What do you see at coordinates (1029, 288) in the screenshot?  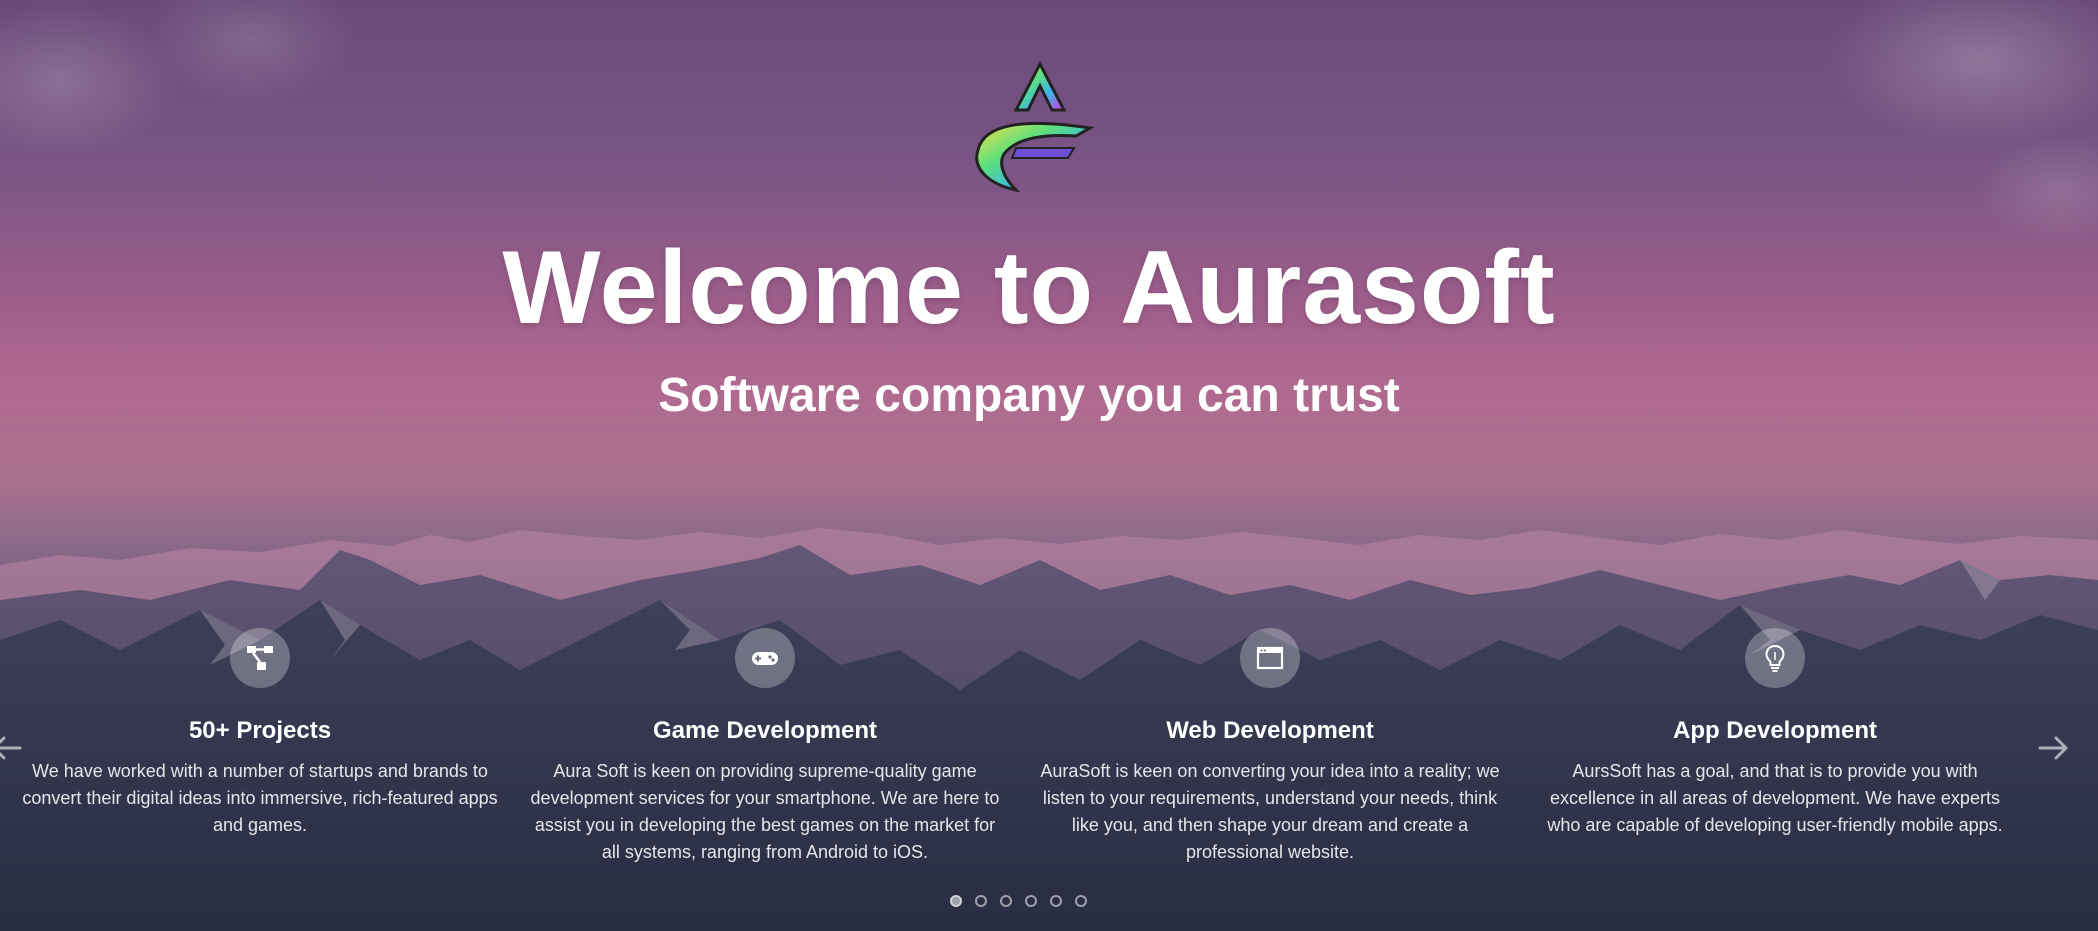 I see `page-title: Welcome to Aurasoft` at bounding box center [1029, 288].